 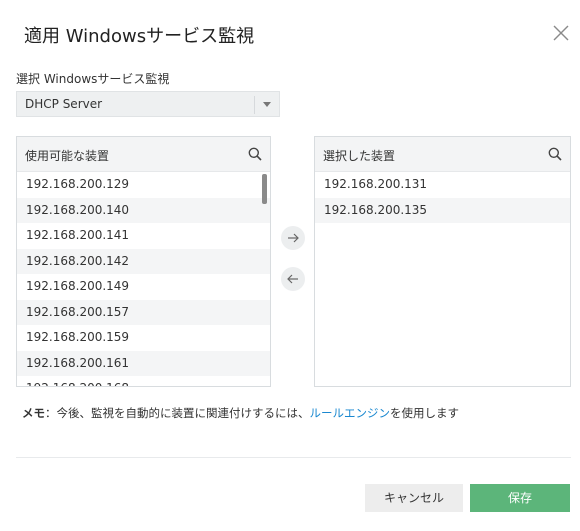 What do you see at coordinates (143, 287) in the screenshot?
I see `list-item: 192.168.200.149` at bounding box center [143, 287].